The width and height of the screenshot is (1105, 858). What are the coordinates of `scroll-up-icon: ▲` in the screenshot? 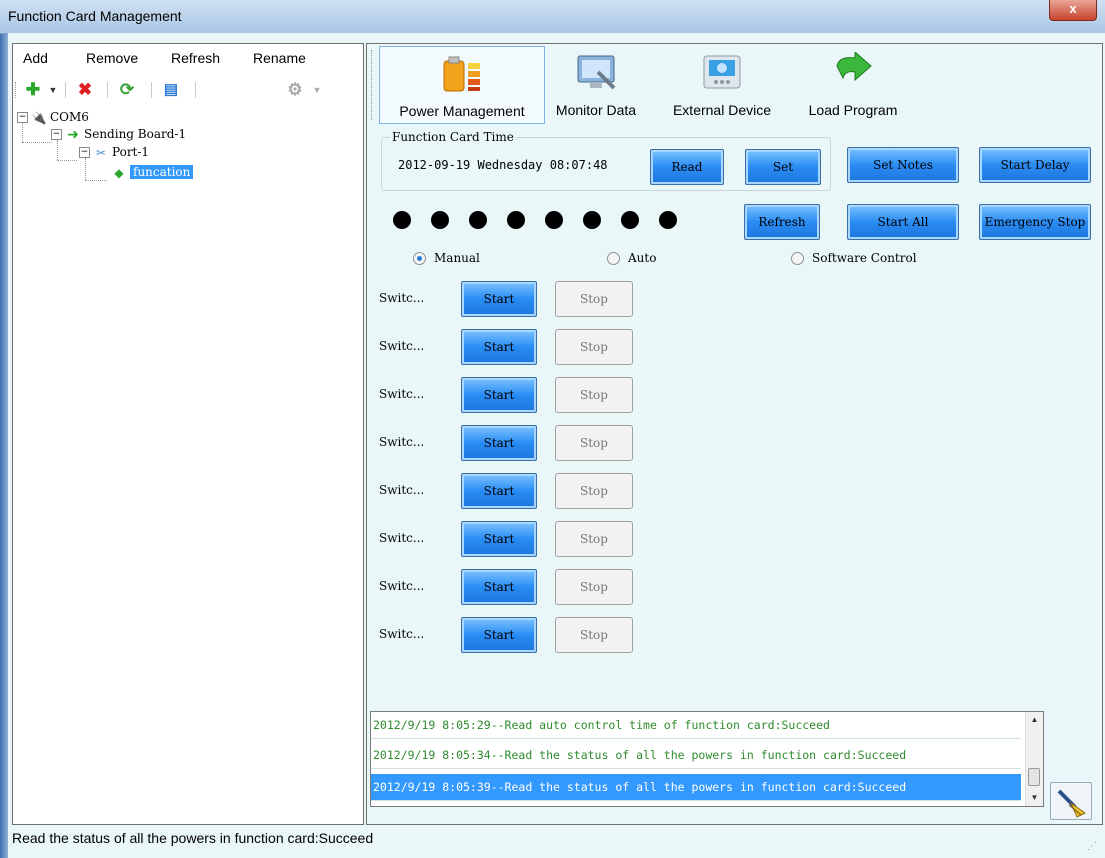 It's located at (1034, 720).